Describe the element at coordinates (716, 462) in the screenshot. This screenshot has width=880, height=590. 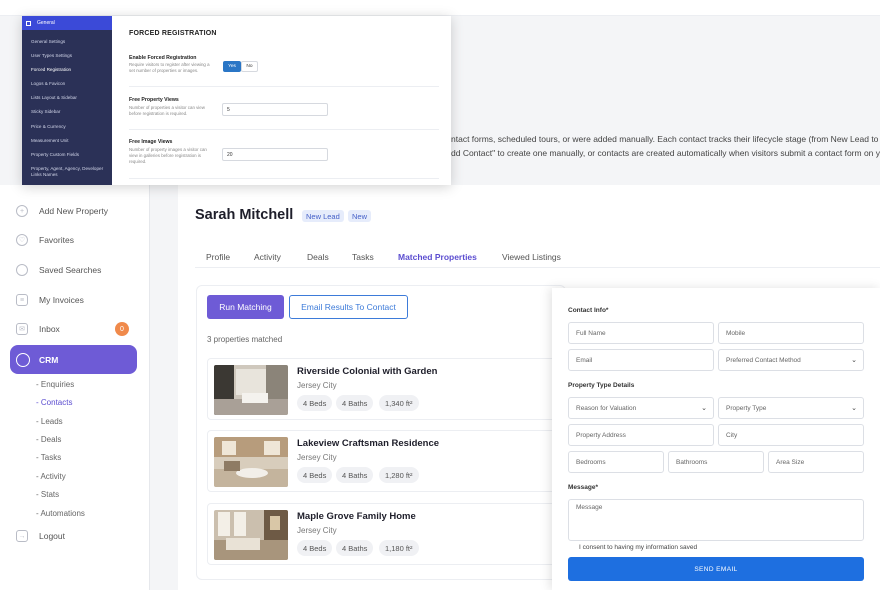
I see `bathrooms-field: Bathrooms` at that location.